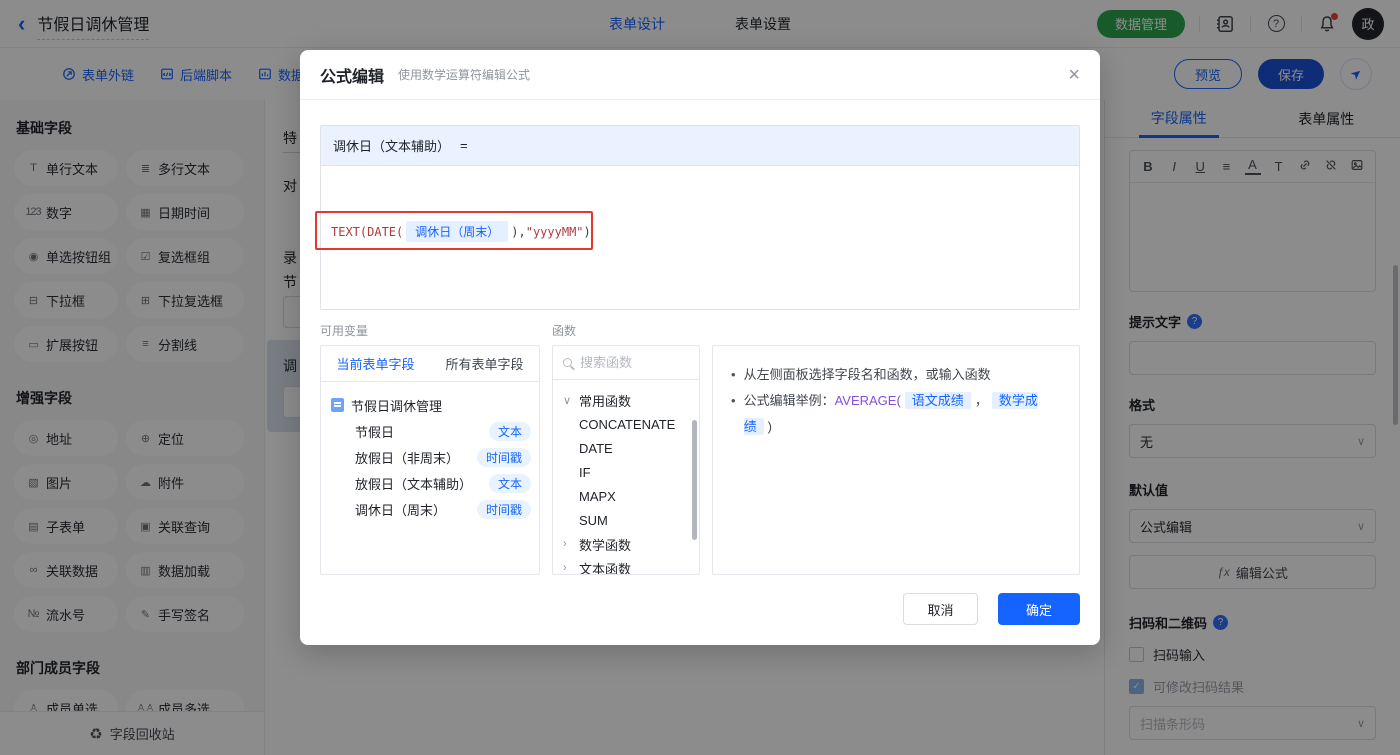  Describe the element at coordinates (867, 400) in the screenshot. I see `example-function: AVERAGE(` at that location.